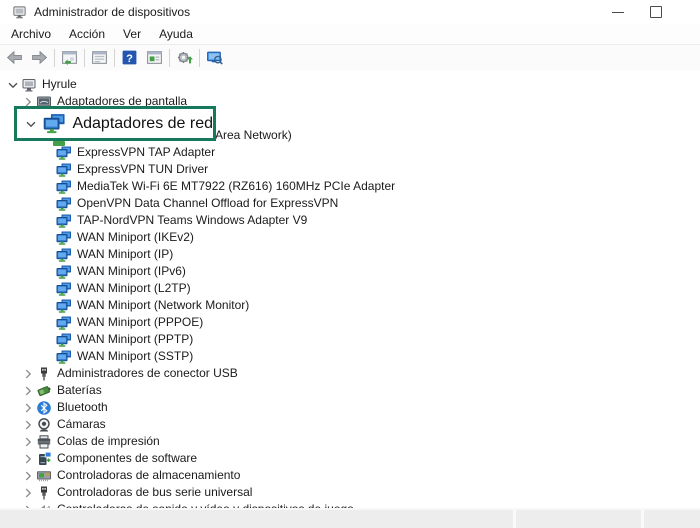 Image resolution: width=700 pixels, height=528 pixels. I want to click on window-title: Administrador de dispositivos, so click(112, 12).